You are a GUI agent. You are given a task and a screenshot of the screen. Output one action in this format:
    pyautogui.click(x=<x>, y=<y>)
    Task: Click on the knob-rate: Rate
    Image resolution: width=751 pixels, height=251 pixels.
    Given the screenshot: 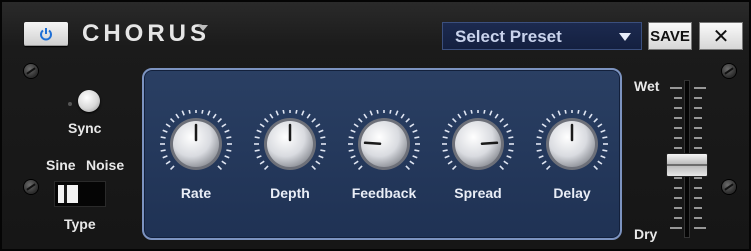 What is the action you would take?
    pyautogui.click(x=196, y=155)
    